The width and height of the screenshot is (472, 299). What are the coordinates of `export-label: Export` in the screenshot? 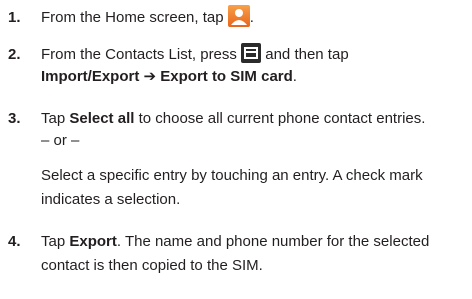 It's located at (93, 241).